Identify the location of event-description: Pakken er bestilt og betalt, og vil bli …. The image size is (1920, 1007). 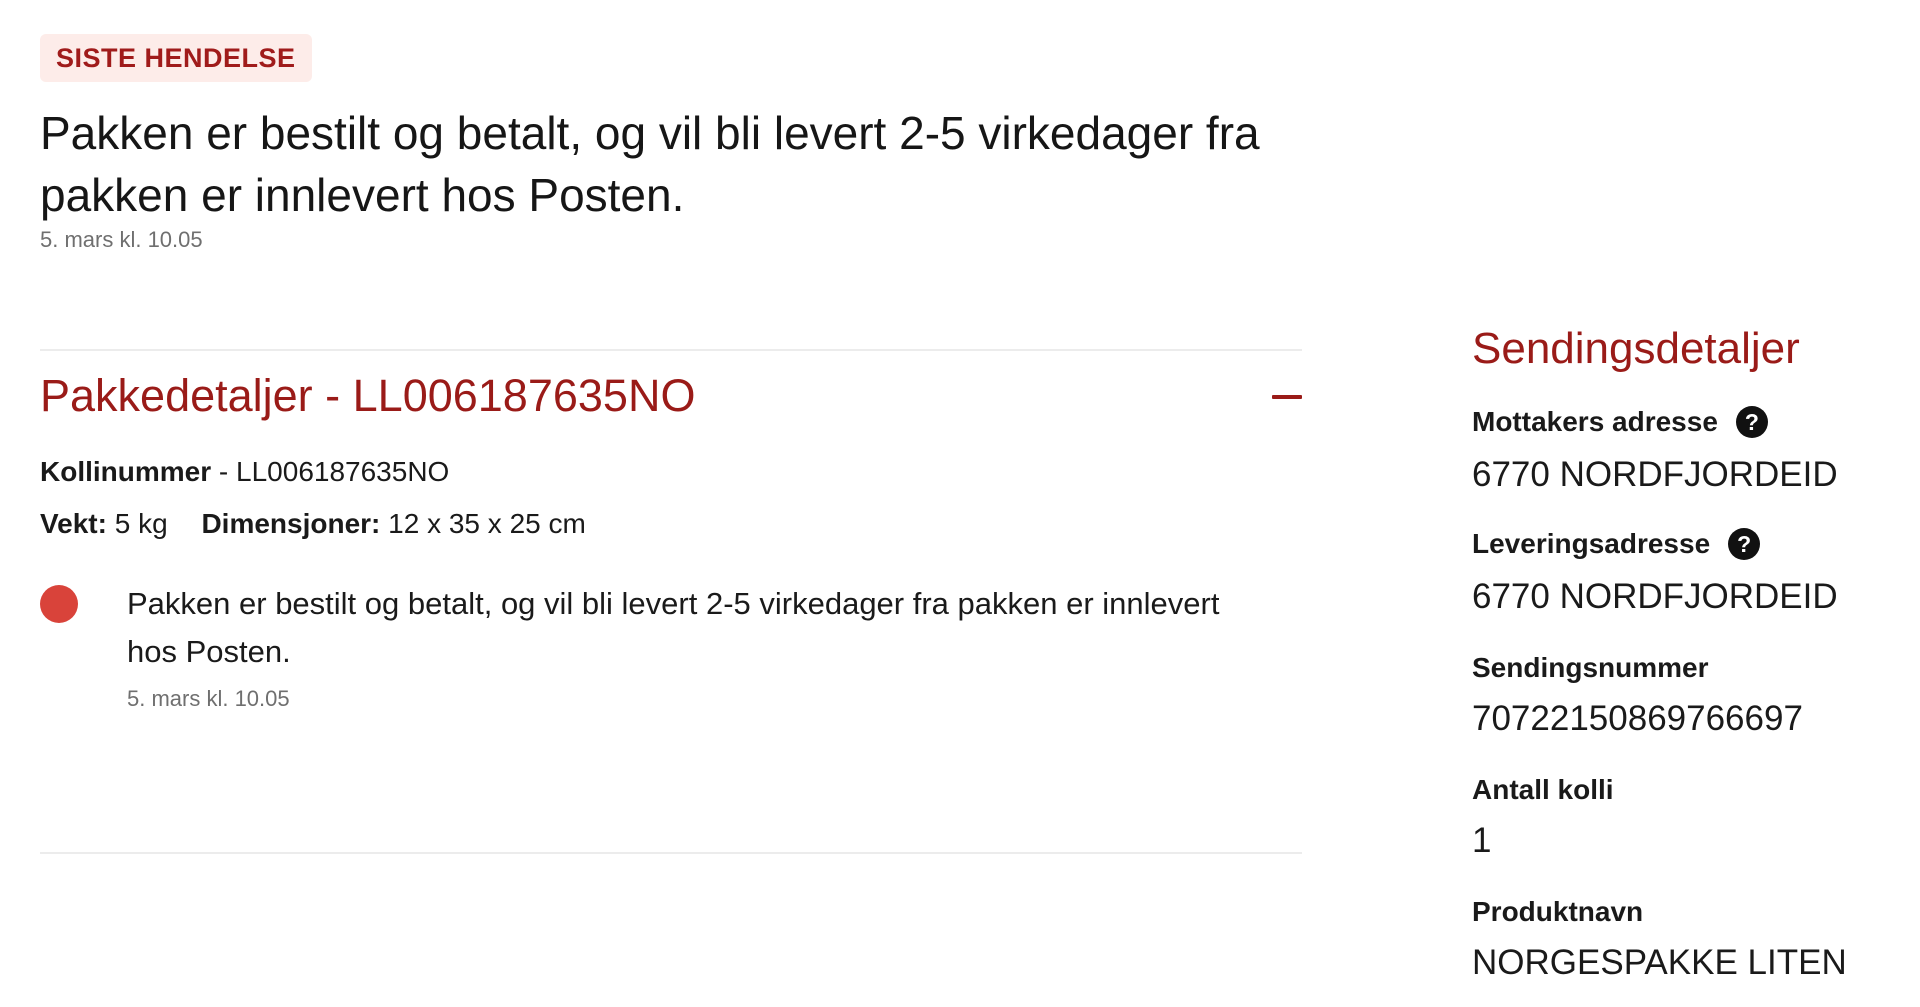
(673, 627).